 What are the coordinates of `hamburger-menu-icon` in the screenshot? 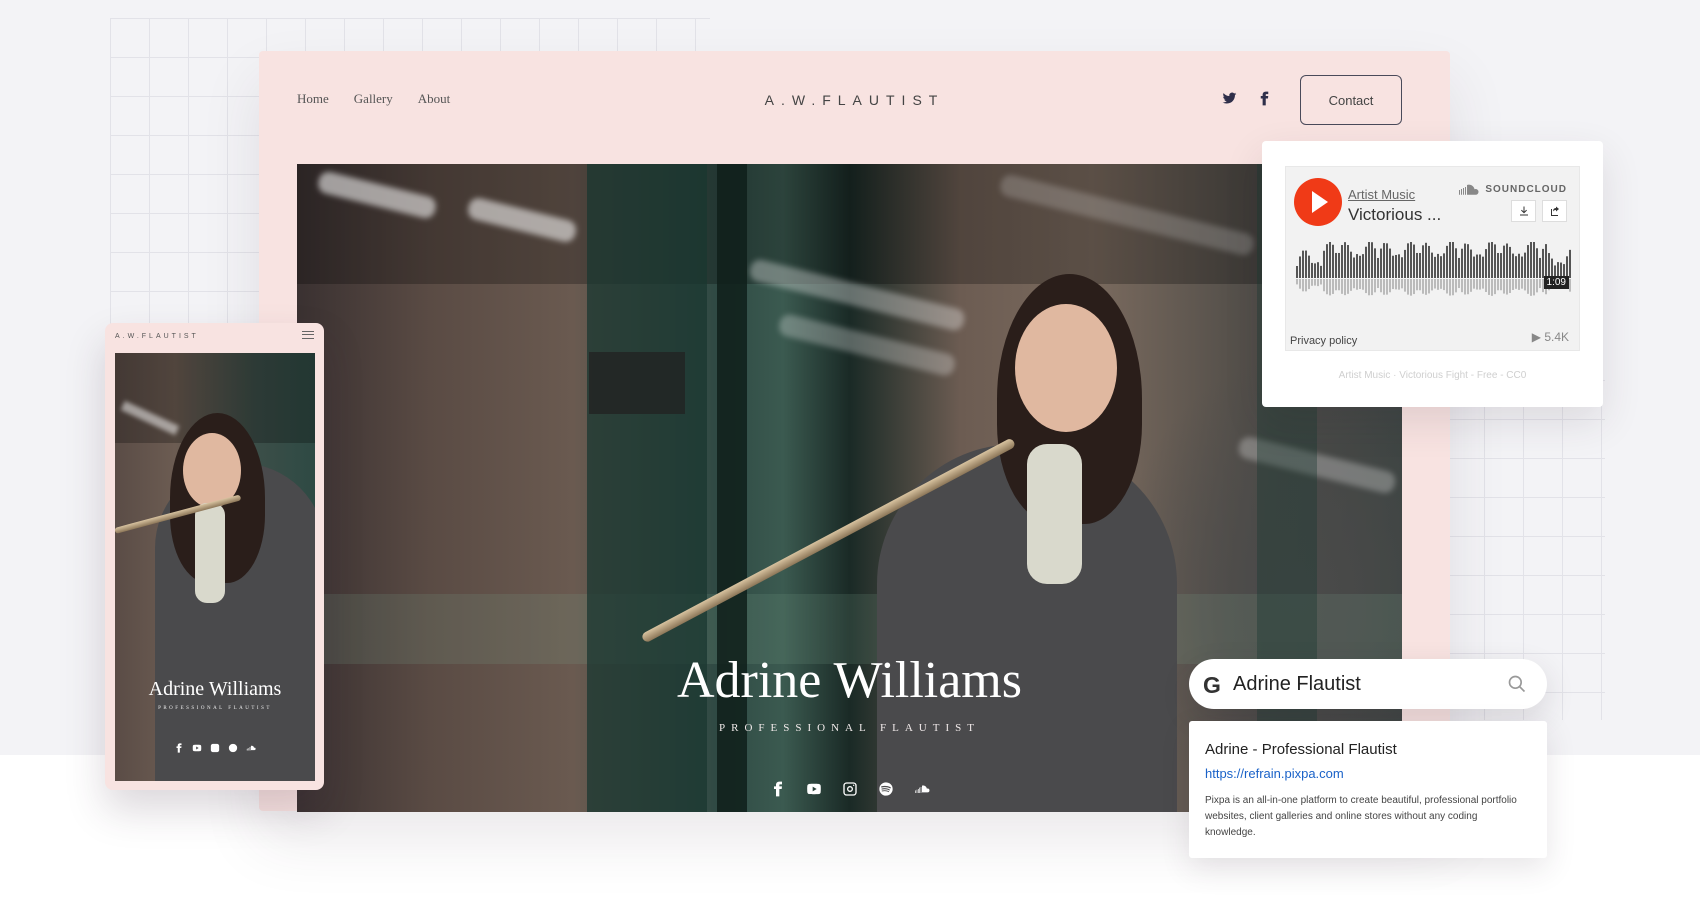 It's located at (308, 335).